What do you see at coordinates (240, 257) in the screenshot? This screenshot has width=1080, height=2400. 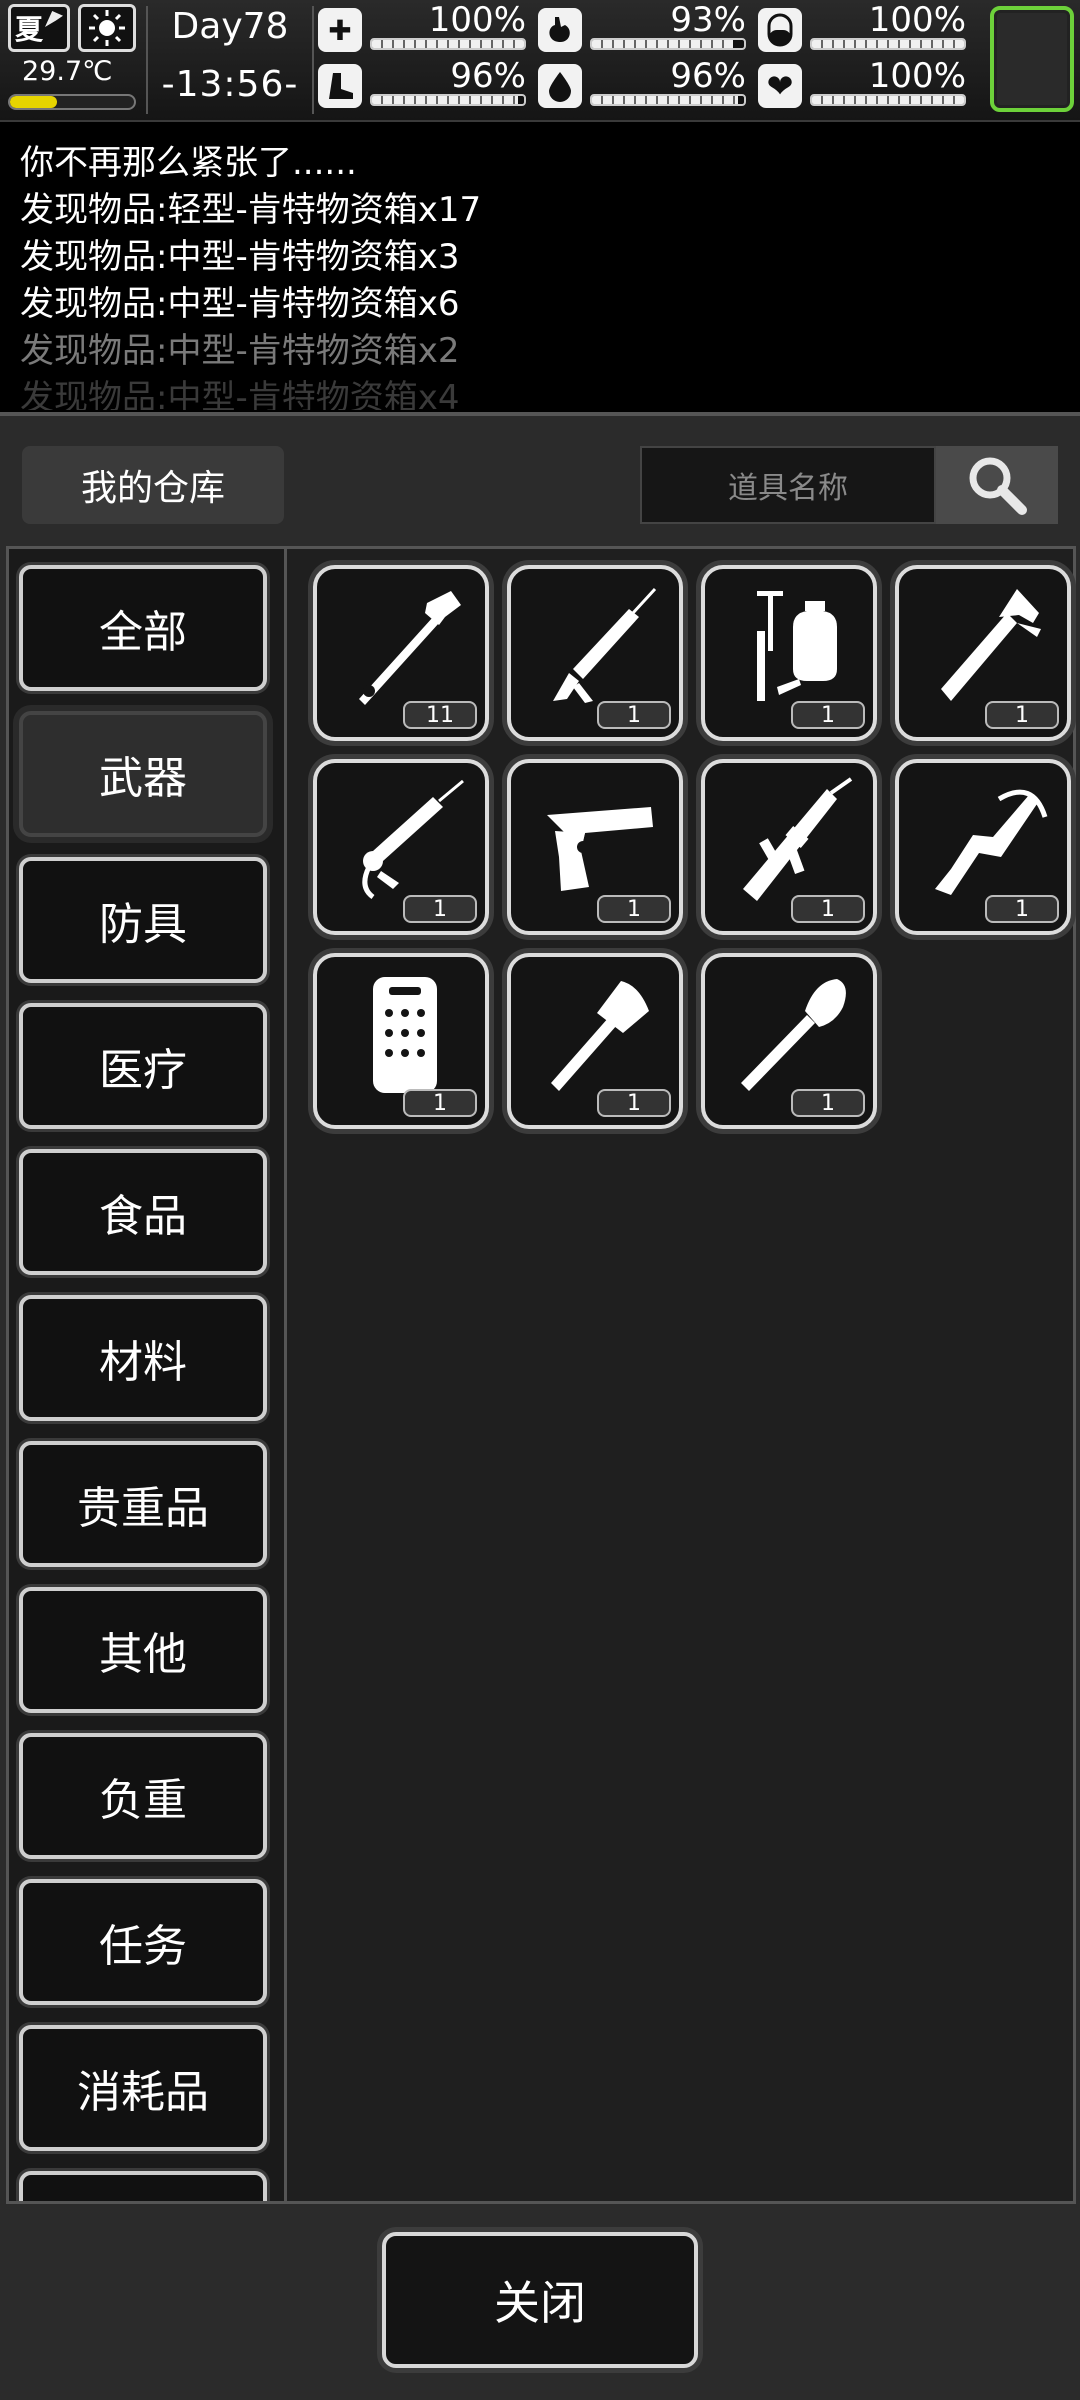 I see `log-line: 发现物品:中型-肯特物资箱x3` at bounding box center [240, 257].